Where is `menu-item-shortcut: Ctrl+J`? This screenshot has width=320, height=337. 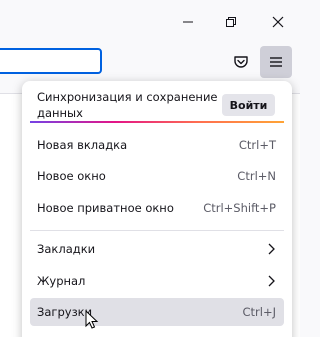 menu-item-shortcut: Ctrl+J is located at coordinates (259, 312).